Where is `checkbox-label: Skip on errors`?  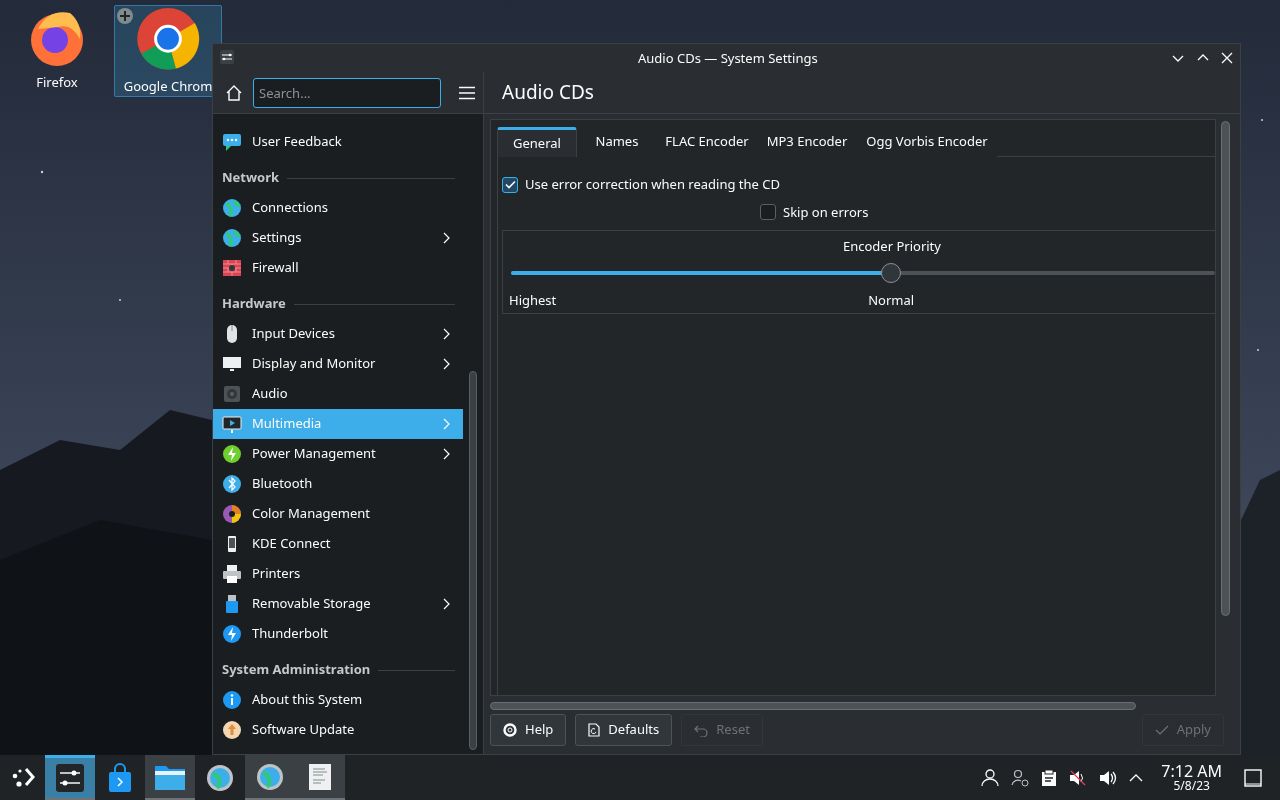
checkbox-label: Skip on errors is located at coordinates (826, 212).